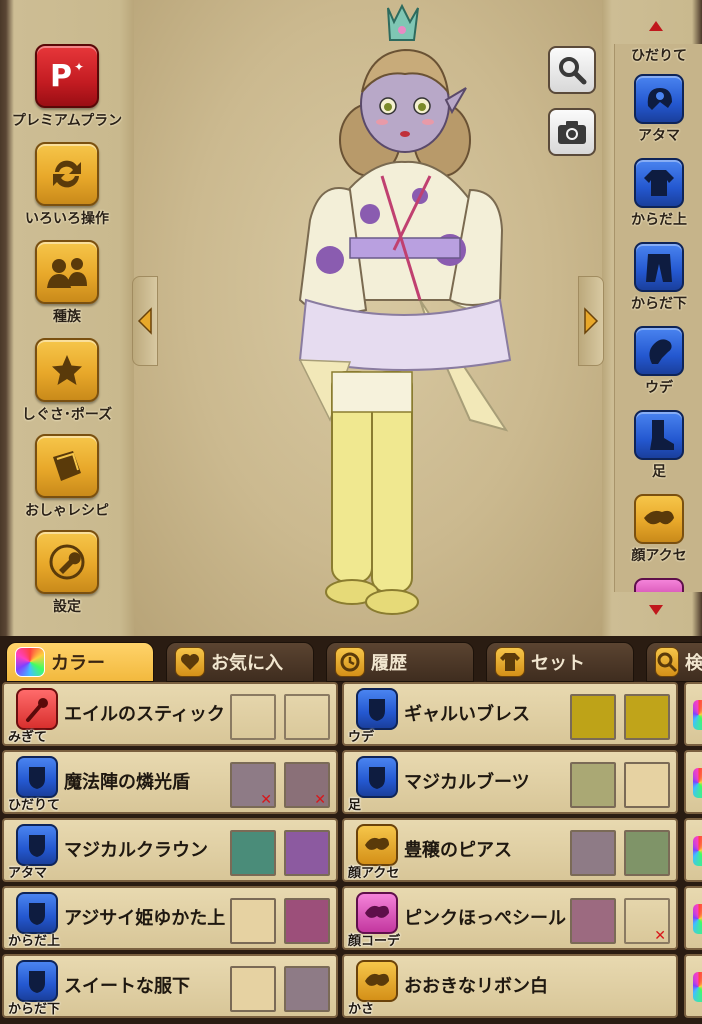 Image resolution: width=702 pixels, height=1024 pixels. Describe the element at coordinates (572, 70) in the screenshot. I see `zoom-button` at that location.